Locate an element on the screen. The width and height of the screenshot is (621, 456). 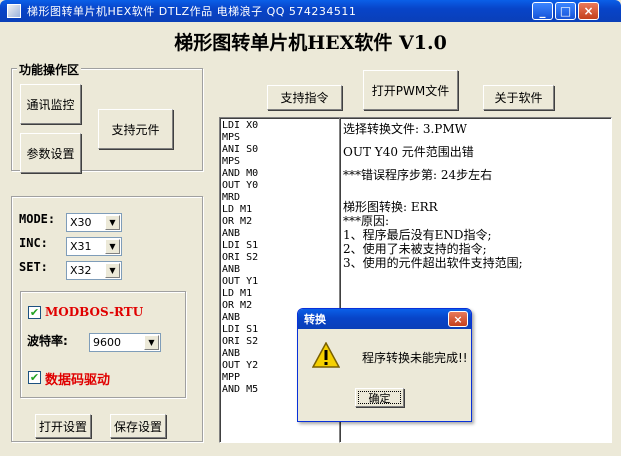
baud-label: 波特率: is located at coordinates (47, 341).